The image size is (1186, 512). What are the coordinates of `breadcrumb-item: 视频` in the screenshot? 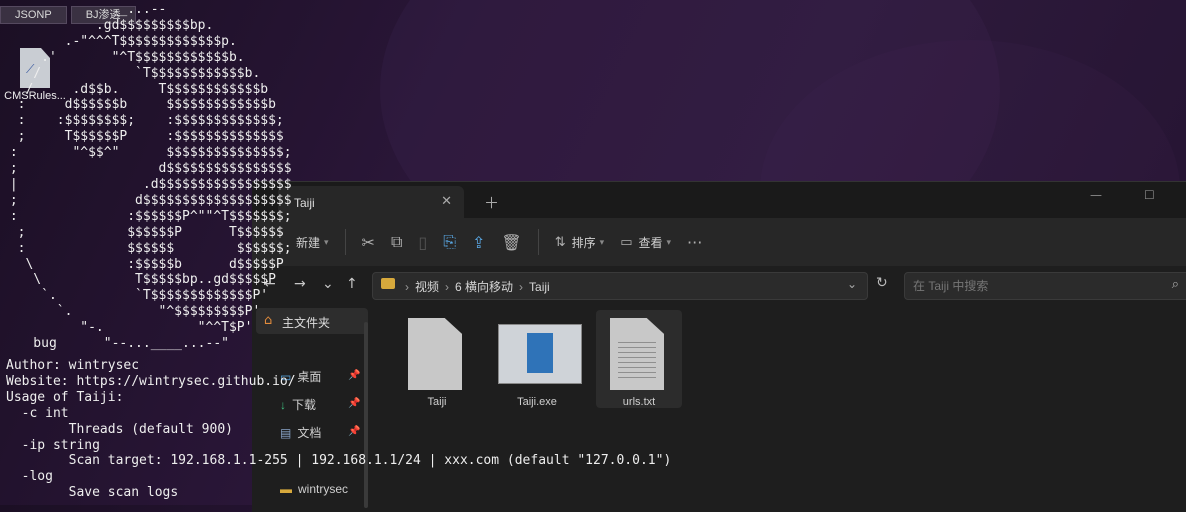 It's located at (427, 287).